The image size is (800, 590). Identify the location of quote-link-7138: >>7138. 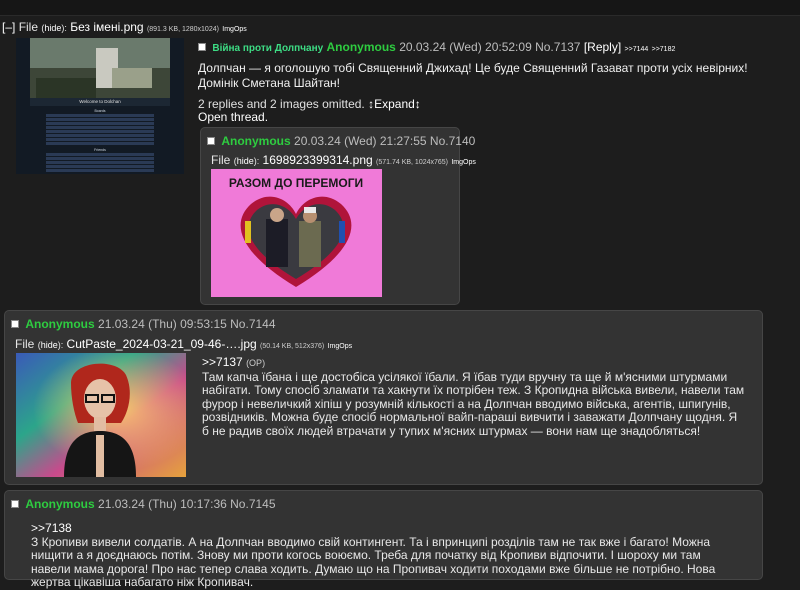
(51, 528).